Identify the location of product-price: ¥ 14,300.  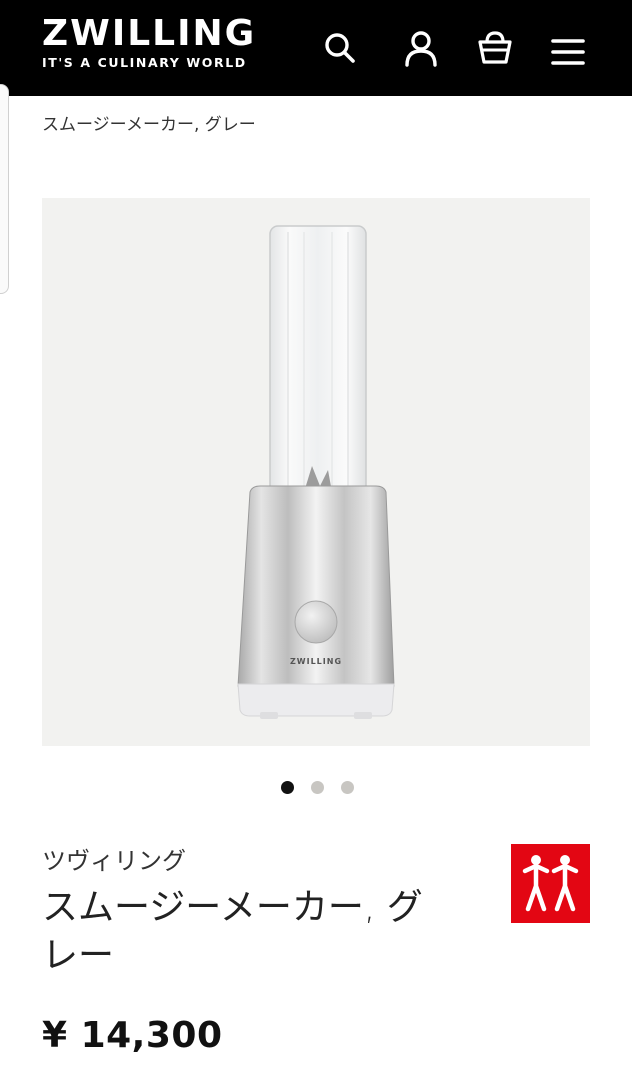
(132, 1035).